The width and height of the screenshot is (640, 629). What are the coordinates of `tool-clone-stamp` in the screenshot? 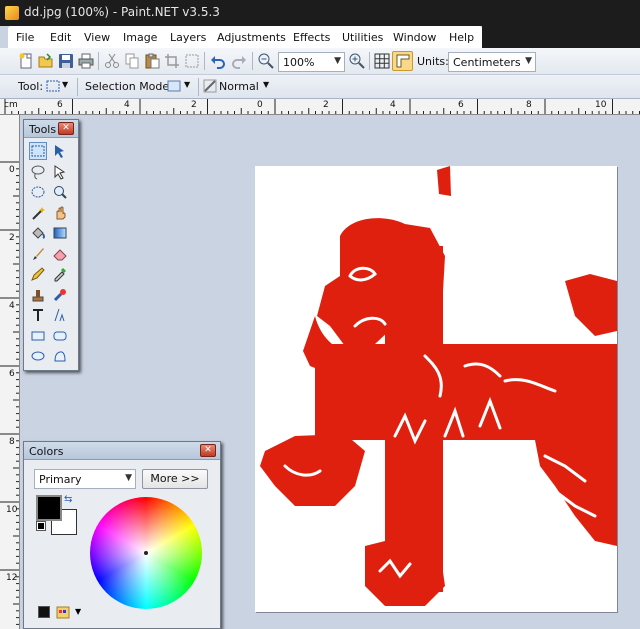 It's located at (38, 295).